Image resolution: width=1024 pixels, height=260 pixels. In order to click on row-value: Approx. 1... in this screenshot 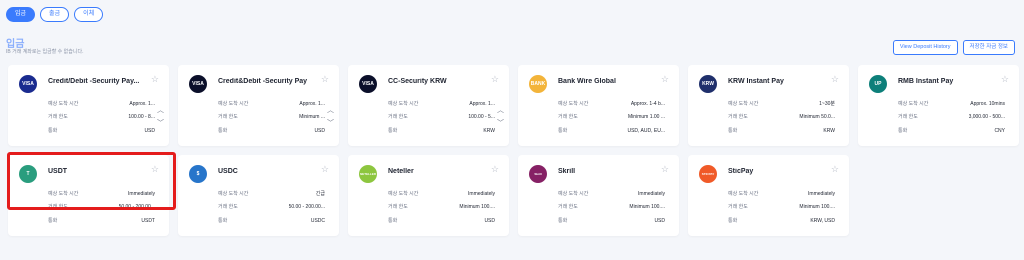, I will do `click(482, 104)`.